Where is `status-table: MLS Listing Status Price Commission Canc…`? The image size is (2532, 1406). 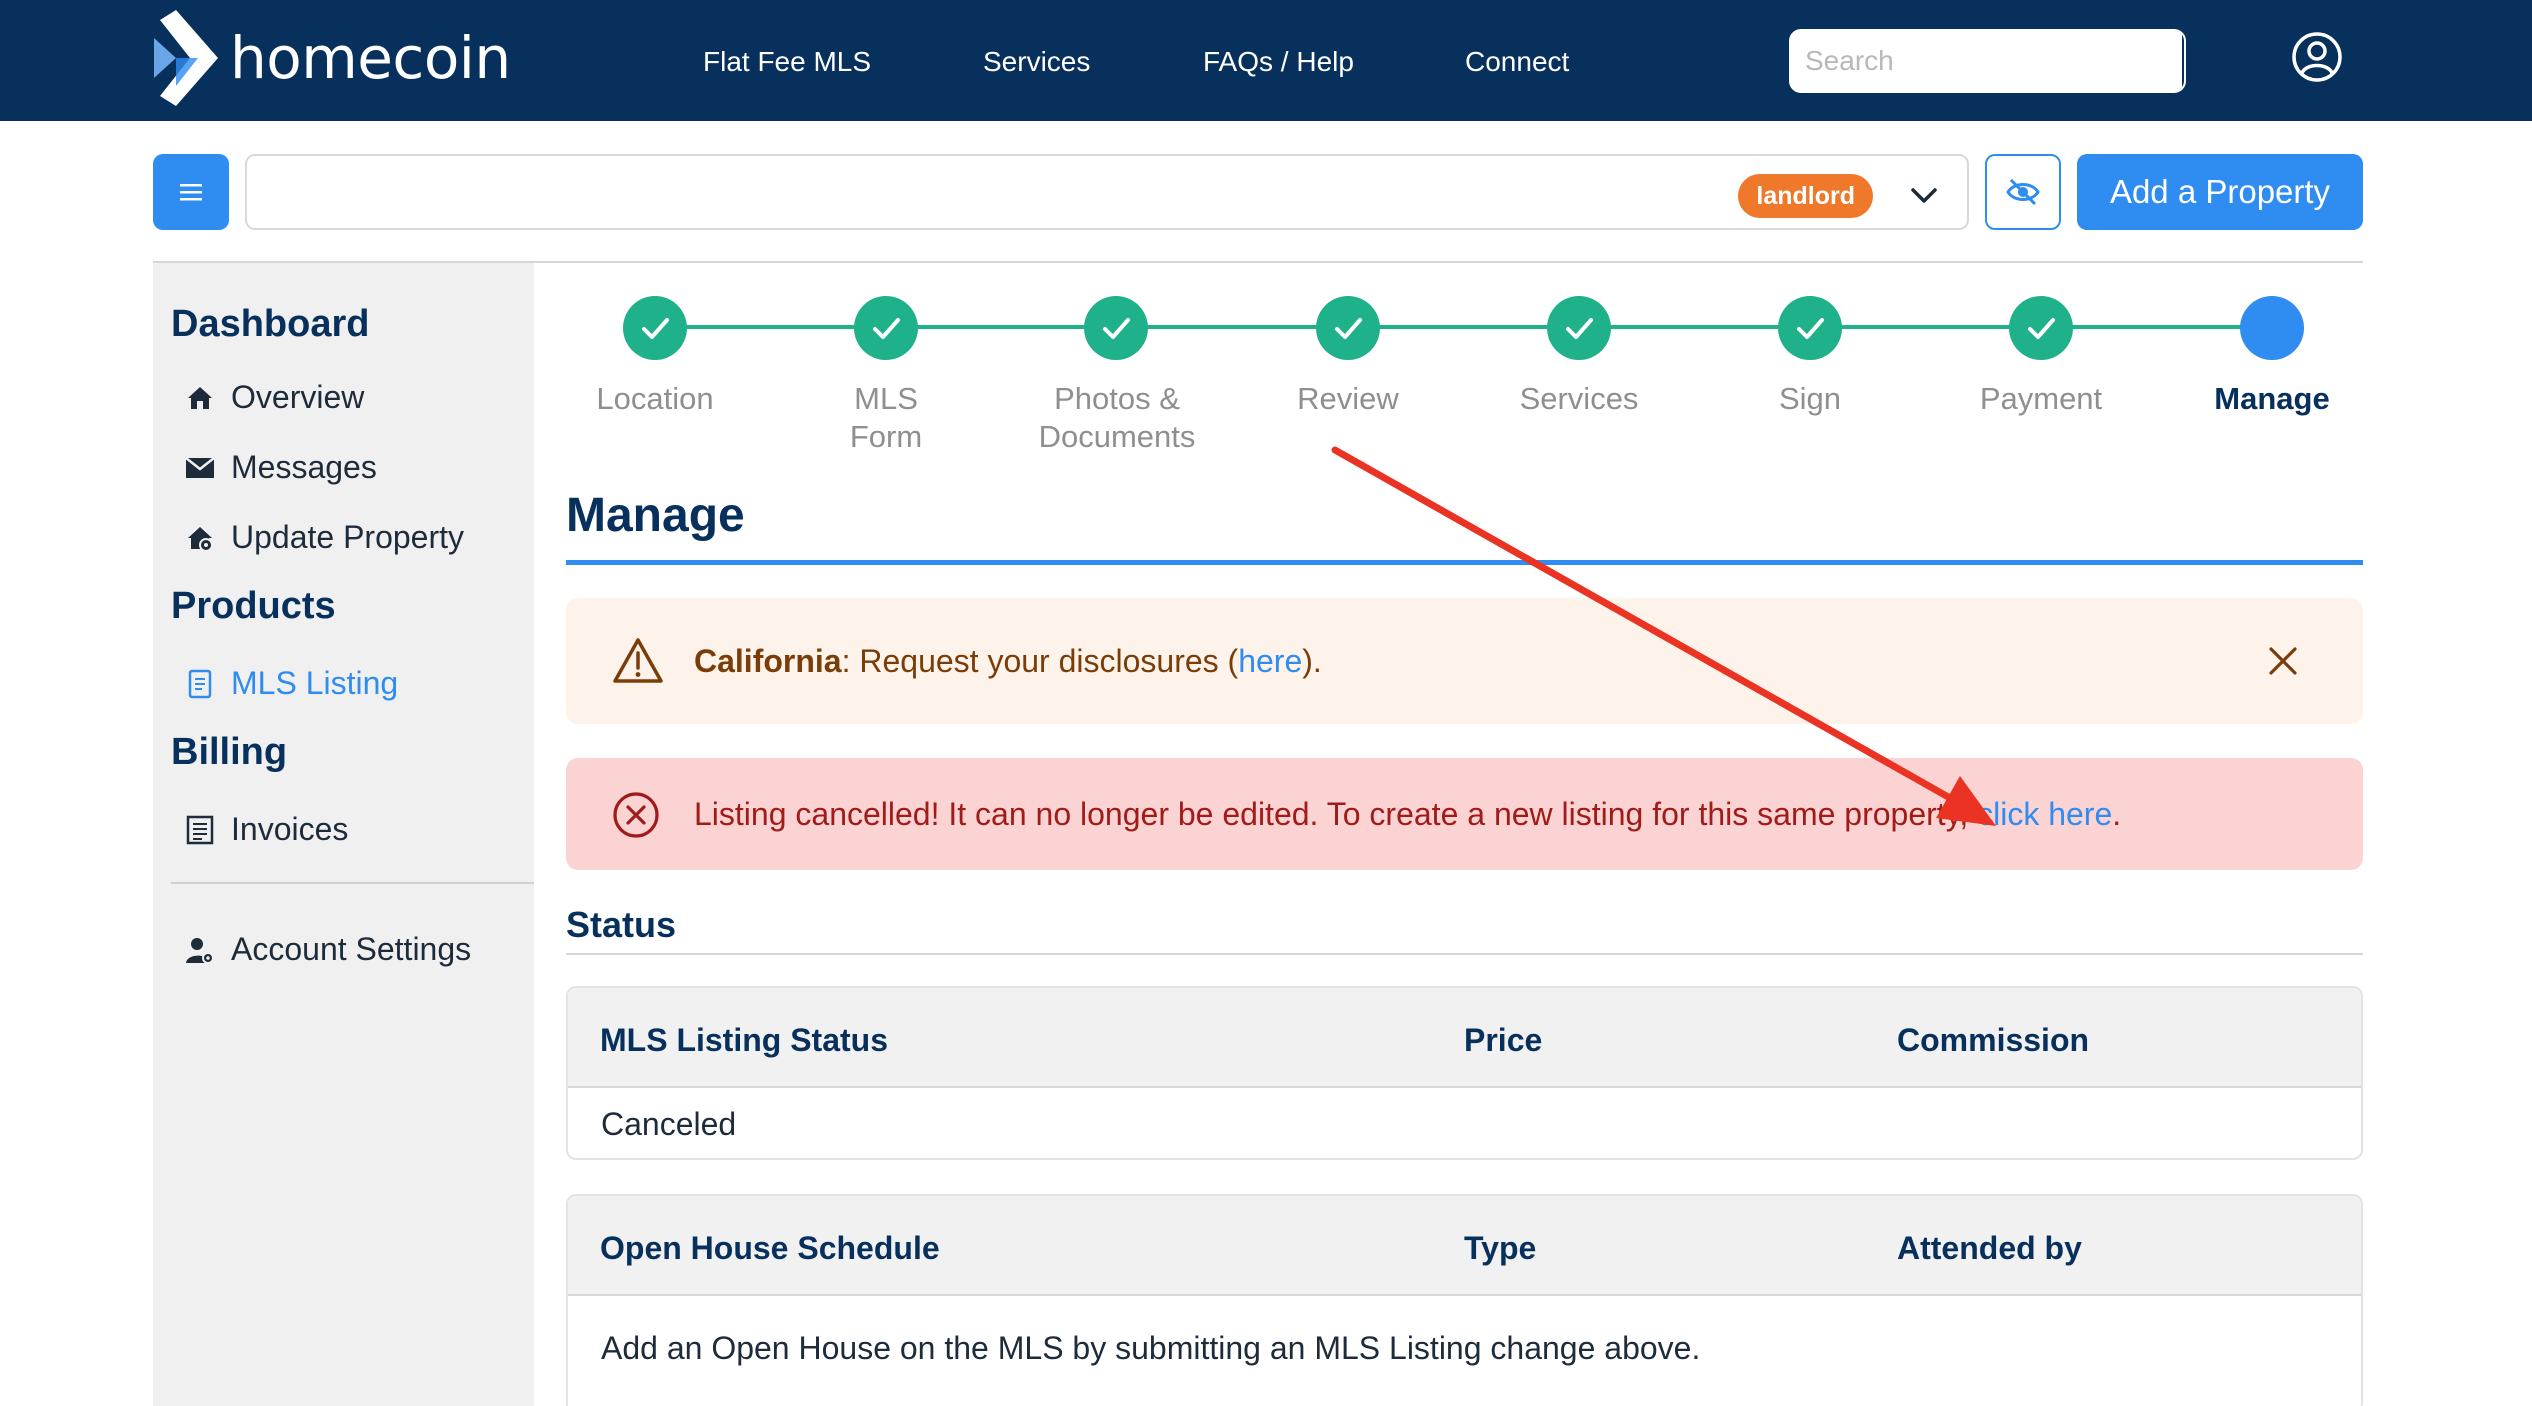 status-table: MLS Listing Status Price Commission Canc… is located at coordinates (1464, 1073).